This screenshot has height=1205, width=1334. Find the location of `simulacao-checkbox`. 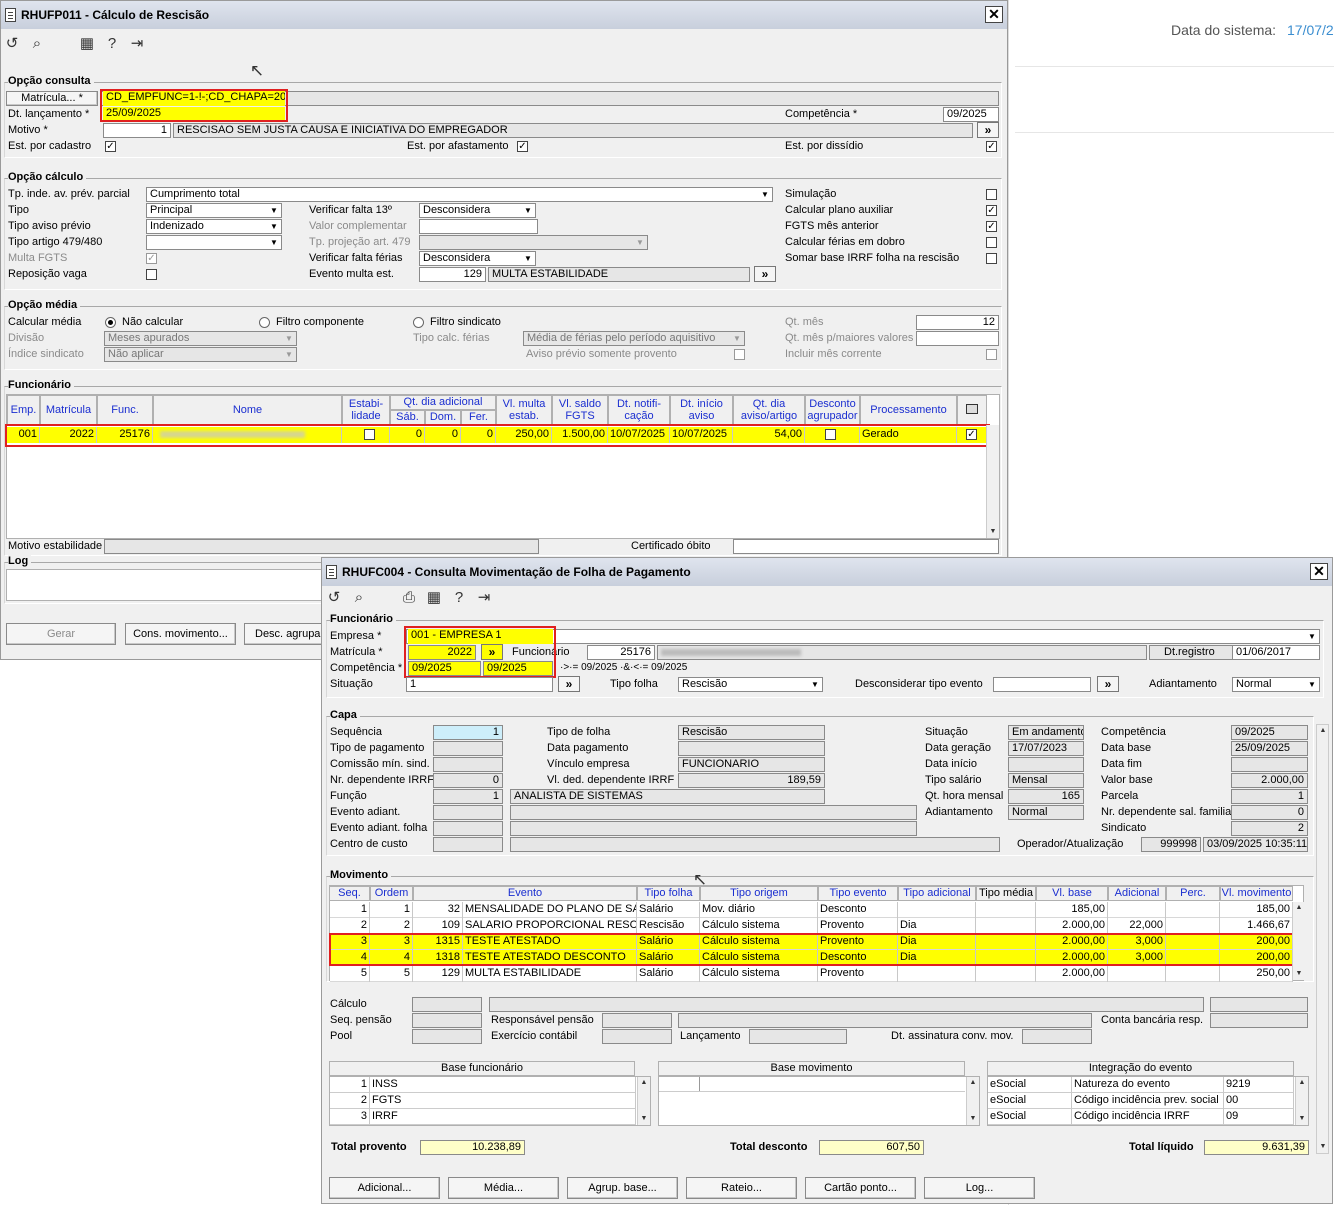

simulacao-checkbox is located at coordinates (991, 194).